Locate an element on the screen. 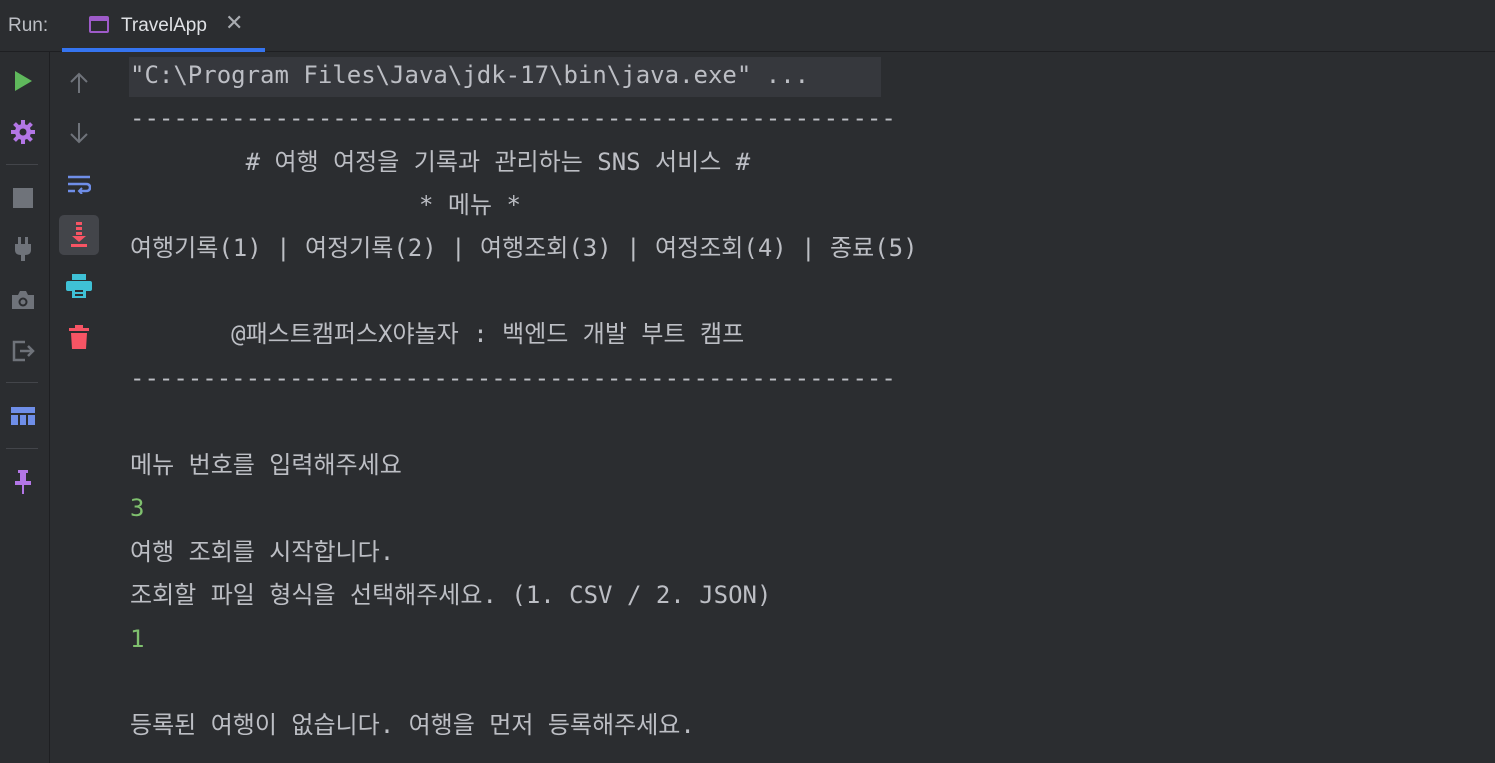 Image resolution: width=1495 pixels, height=763 pixels. print-icon is located at coordinates (79, 286).